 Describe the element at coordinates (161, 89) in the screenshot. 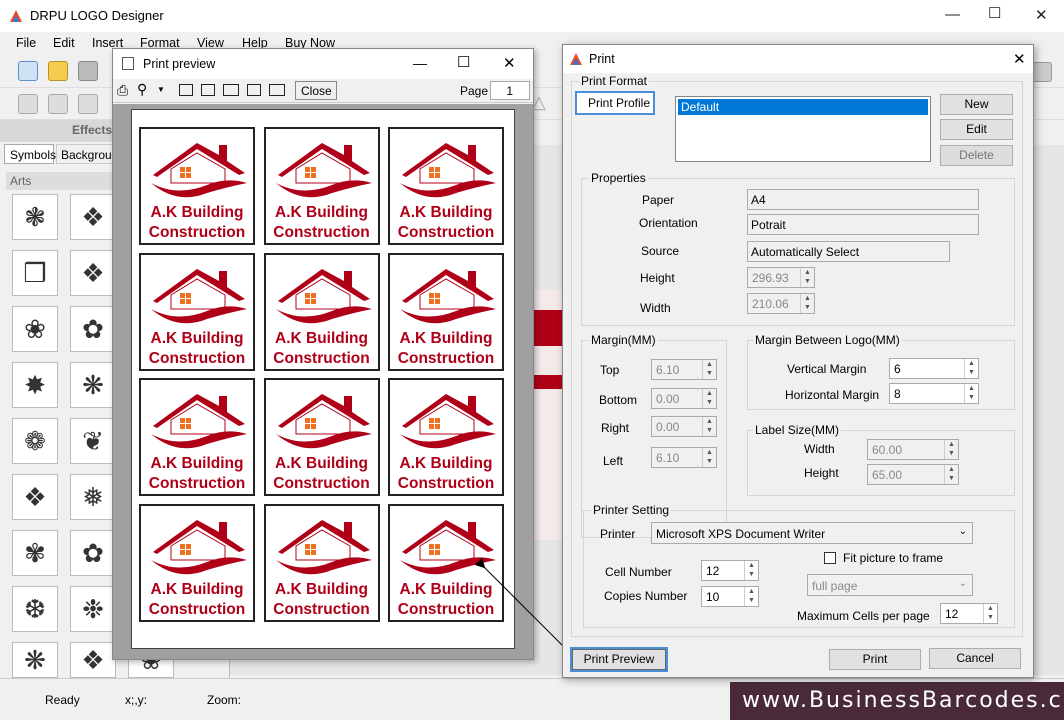

I see `zoom-dropdown-icon: ▼` at that location.